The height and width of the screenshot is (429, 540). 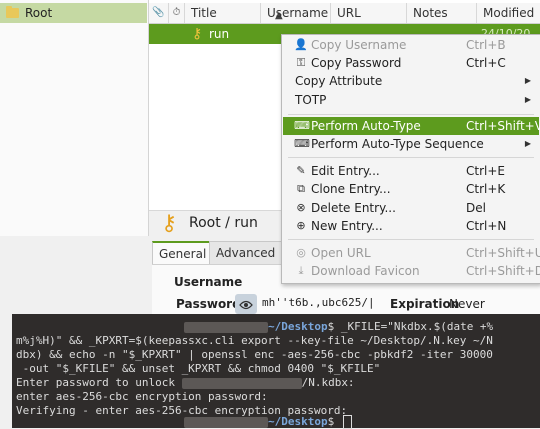 What do you see at coordinates (486, 189) in the screenshot?
I see `menu-item-shortcut: Ctrl+K` at bounding box center [486, 189].